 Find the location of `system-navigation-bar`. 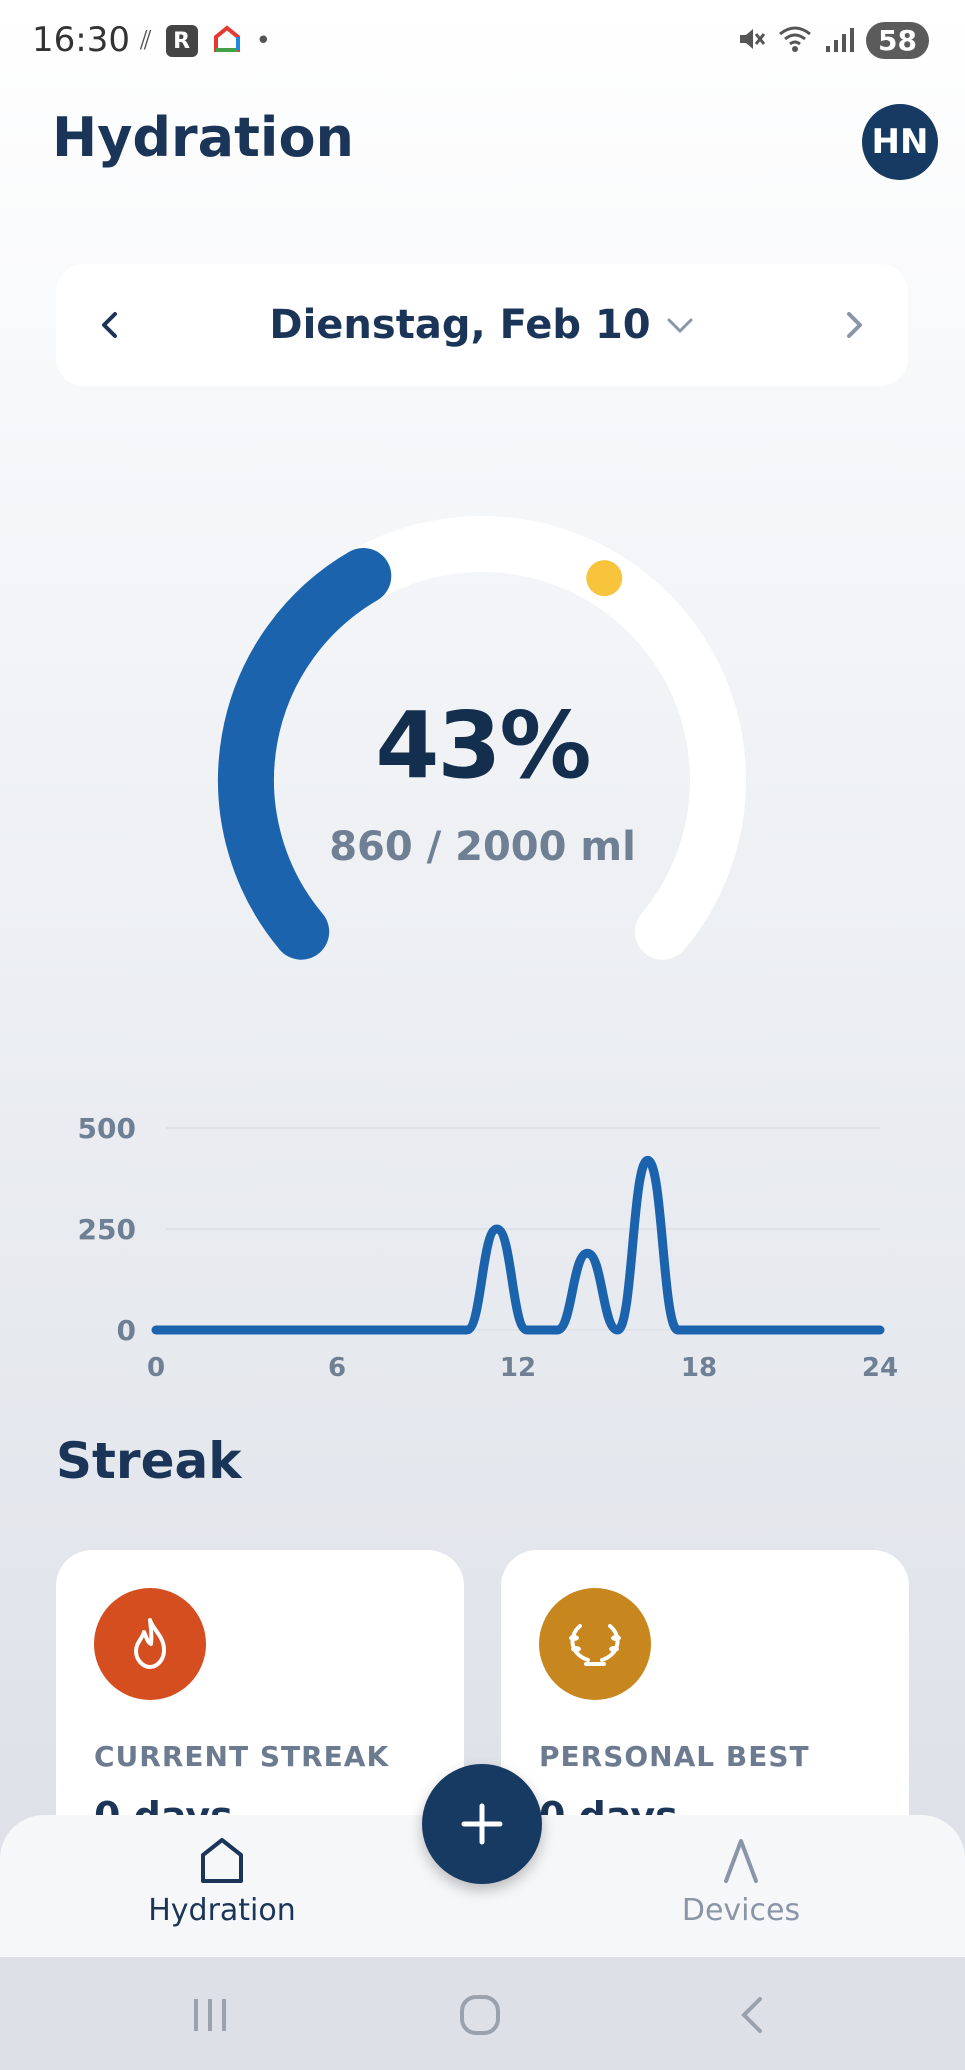

system-navigation-bar is located at coordinates (482, 2013).